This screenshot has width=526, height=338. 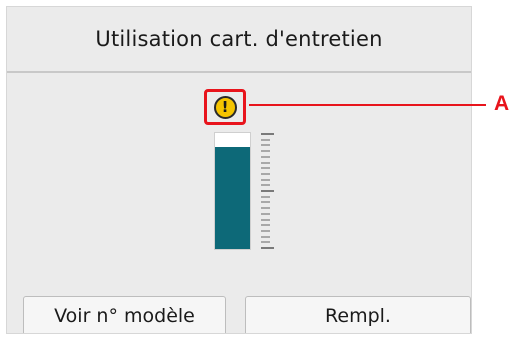 What do you see at coordinates (367, 105) in the screenshot?
I see `callout-line` at bounding box center [367, 105].